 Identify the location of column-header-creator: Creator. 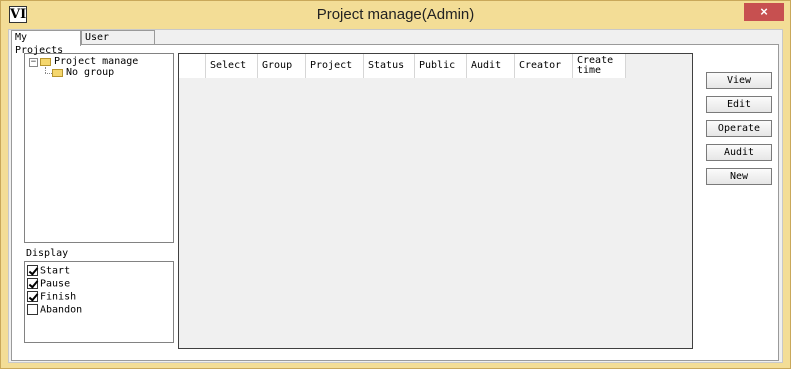
(544, 66).